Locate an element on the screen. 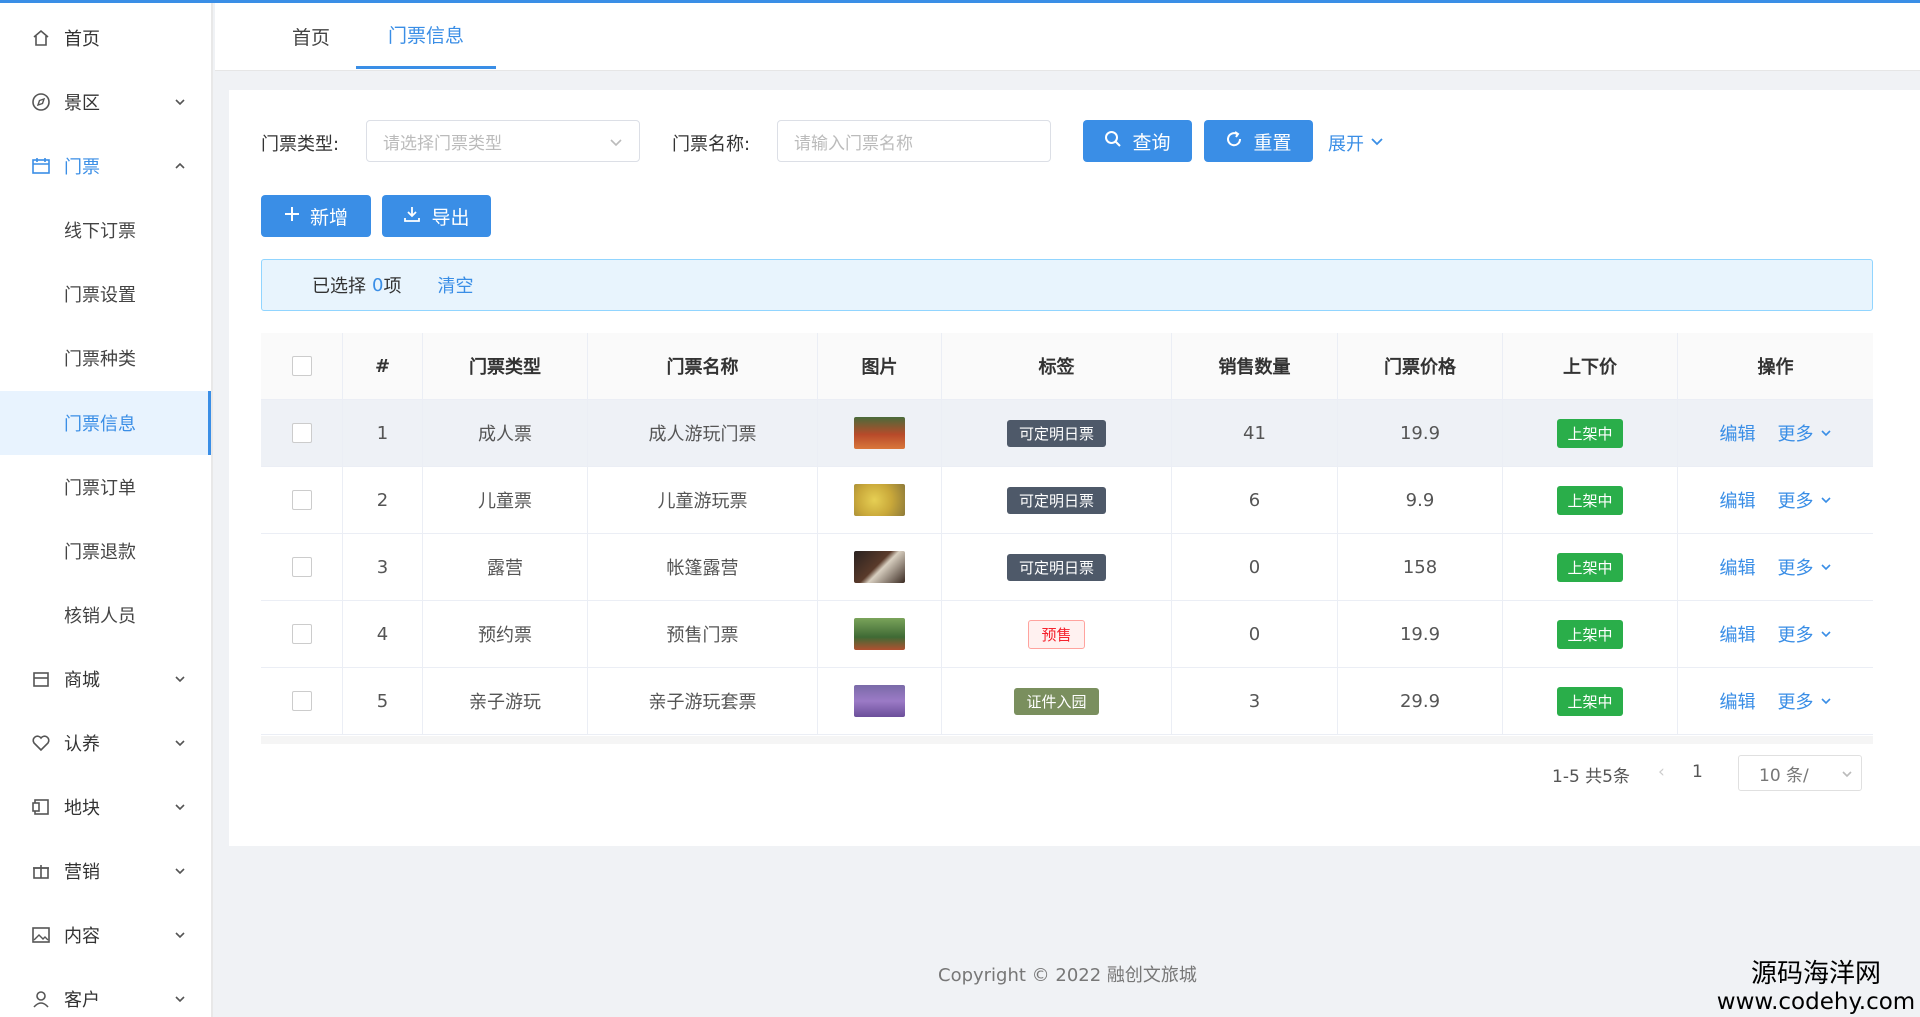 The image size is (1920, 1017). reset-button: 重置 is located at coordinates (1258, 141).